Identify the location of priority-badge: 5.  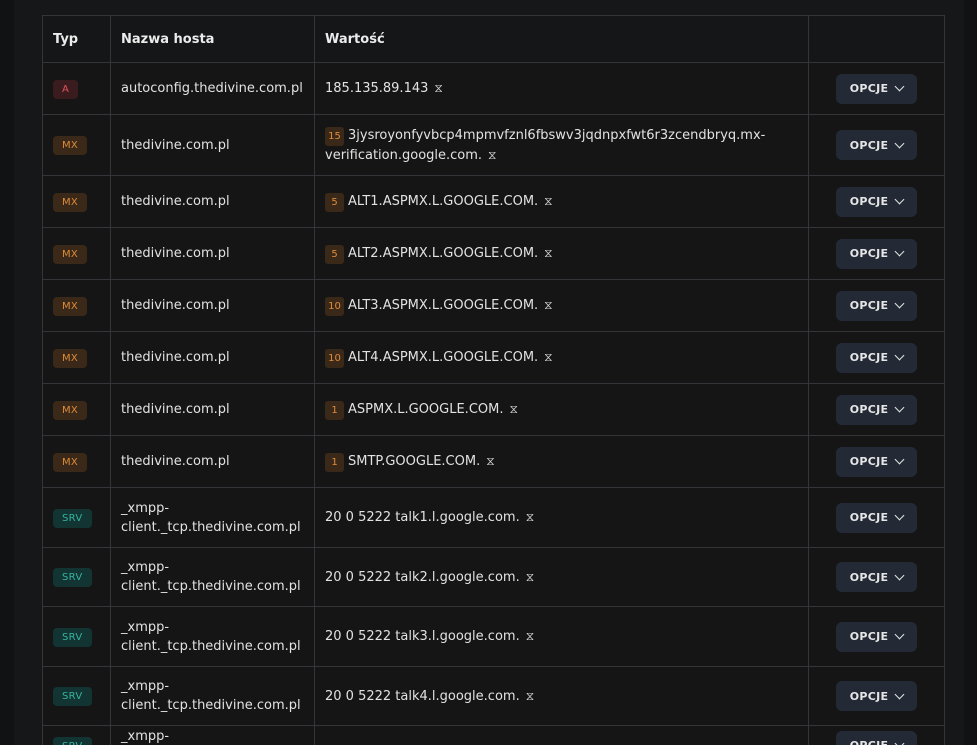
(334, 202).